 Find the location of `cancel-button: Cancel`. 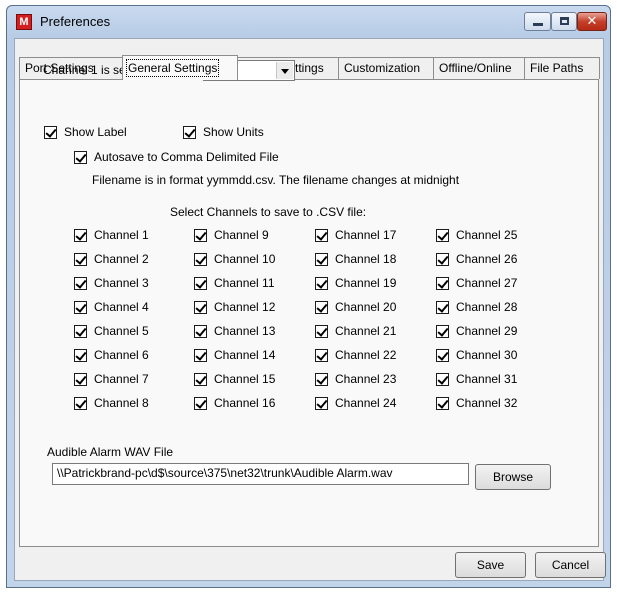

cancel-button: Cancel is located at coordinates (570, 565).